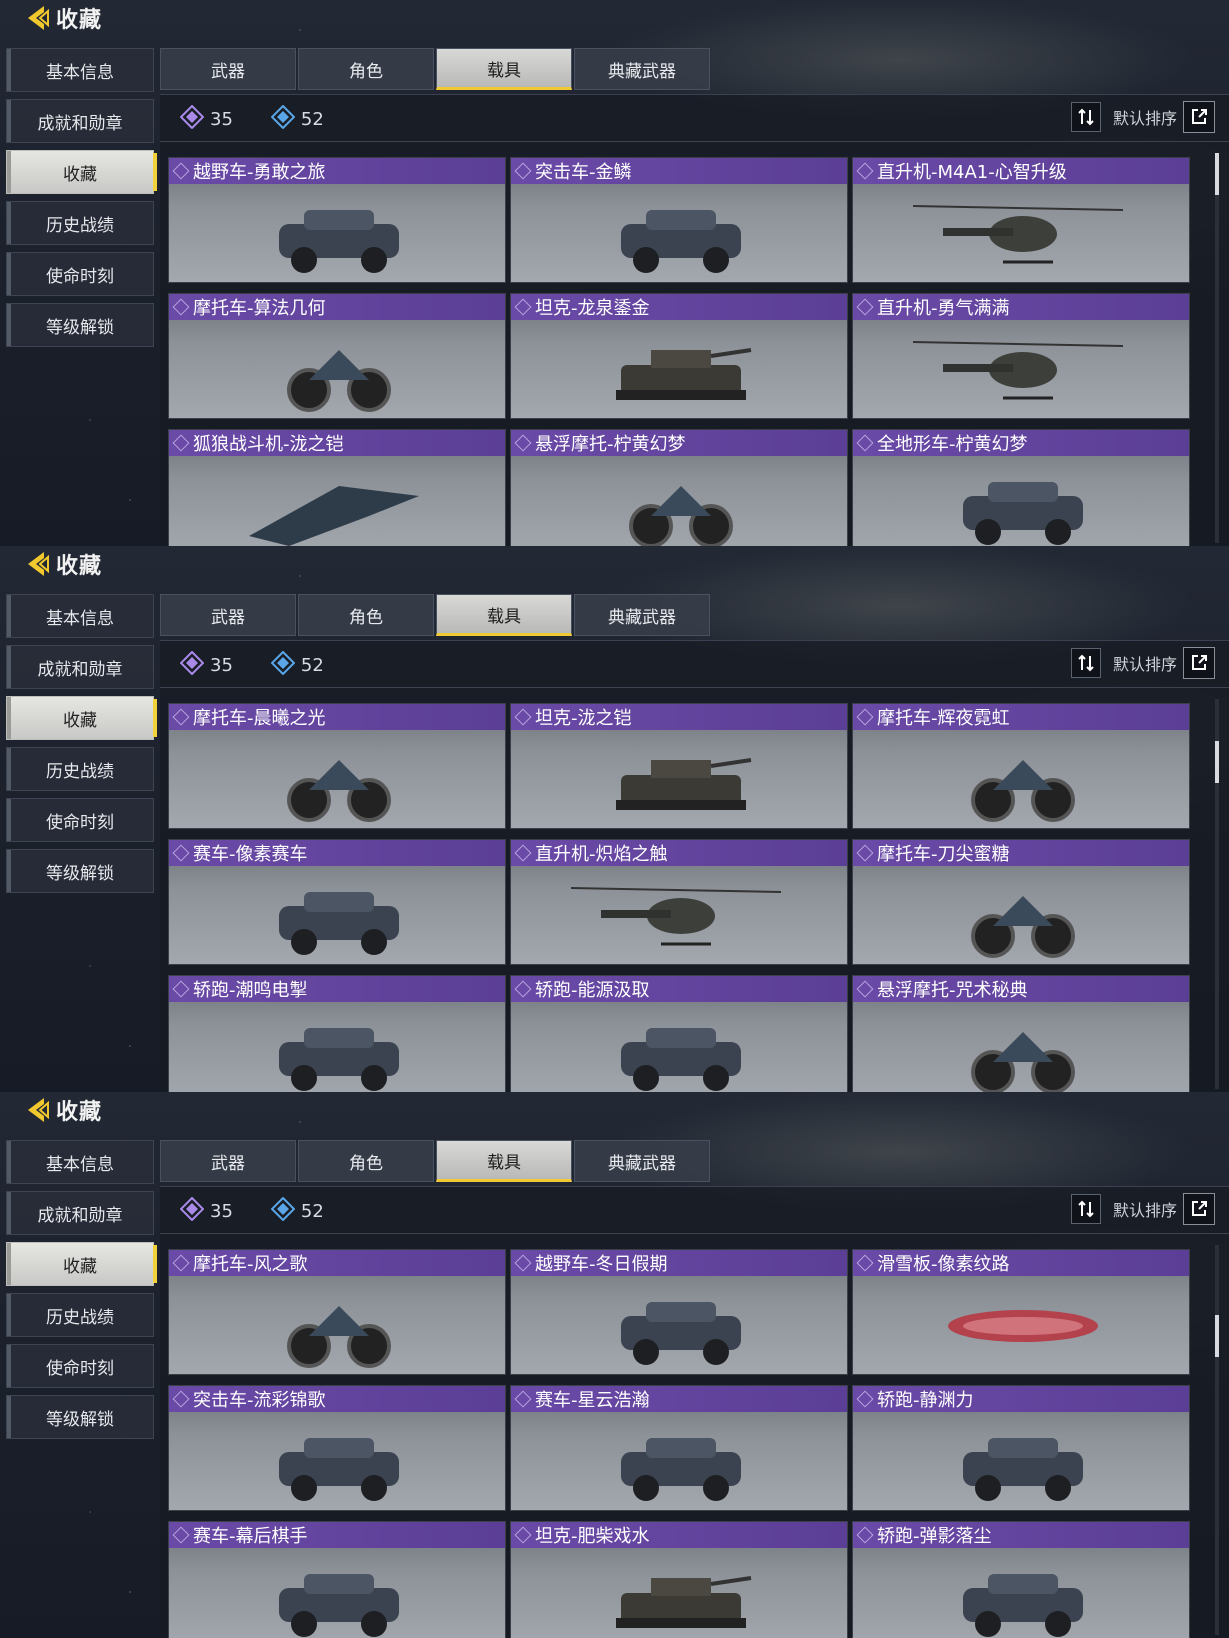  What do you see at coordinates (679, 766) in the screenshot?
I see `vehicle-card: 坦克-泷之铠` at bounding box center [679, 766].